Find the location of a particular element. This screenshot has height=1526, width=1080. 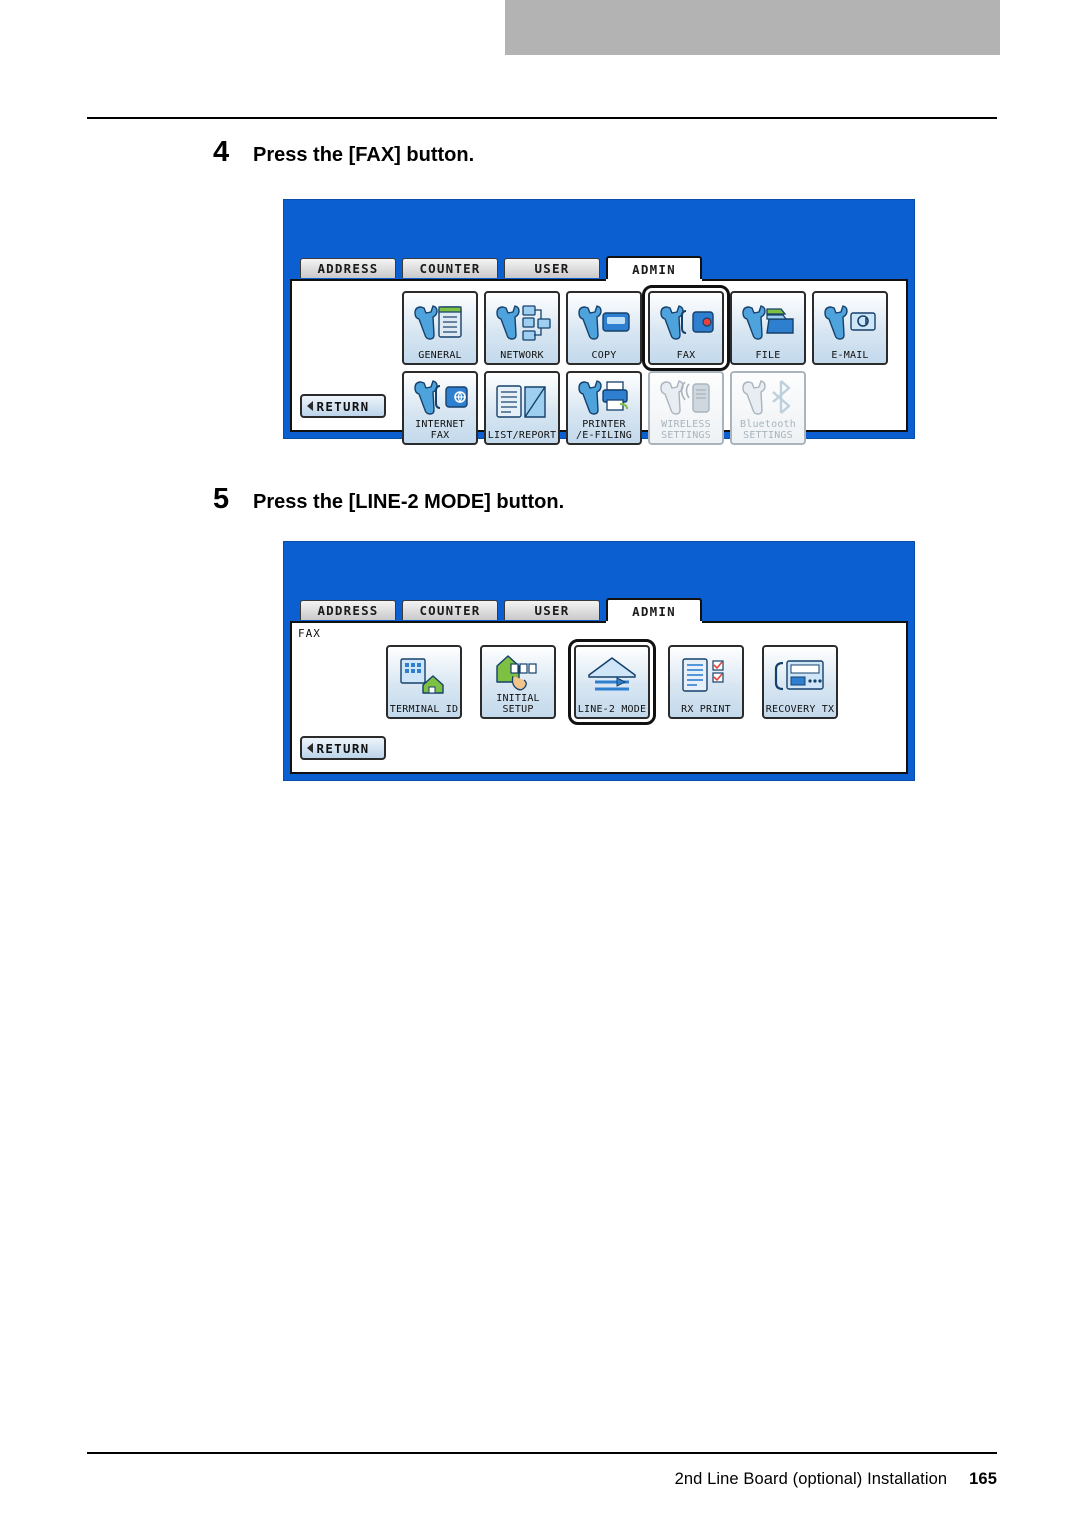

initial-setup-icon is located at coordinates (518, 670).